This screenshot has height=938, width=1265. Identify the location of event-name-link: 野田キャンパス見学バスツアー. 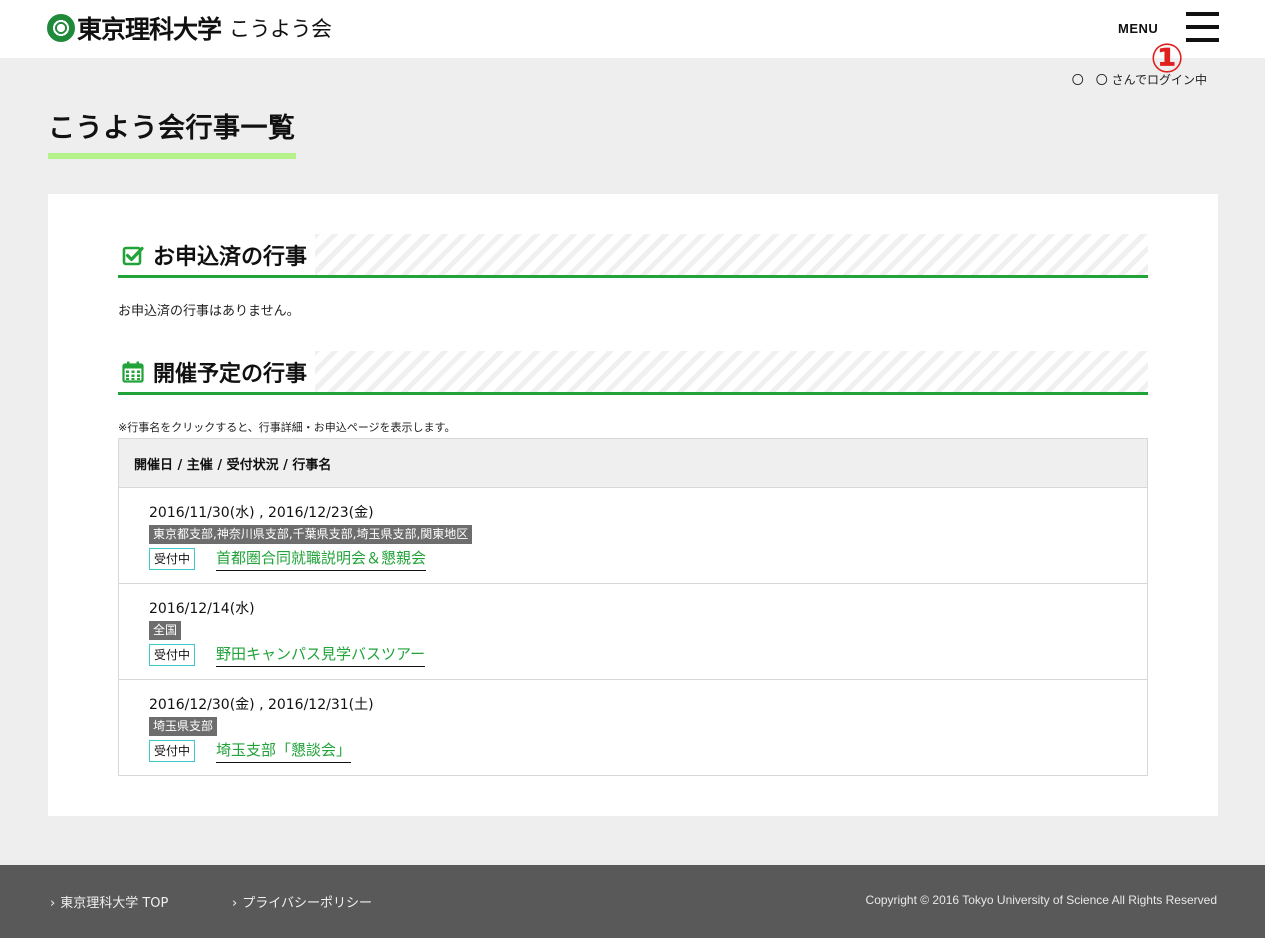
(321, 655).